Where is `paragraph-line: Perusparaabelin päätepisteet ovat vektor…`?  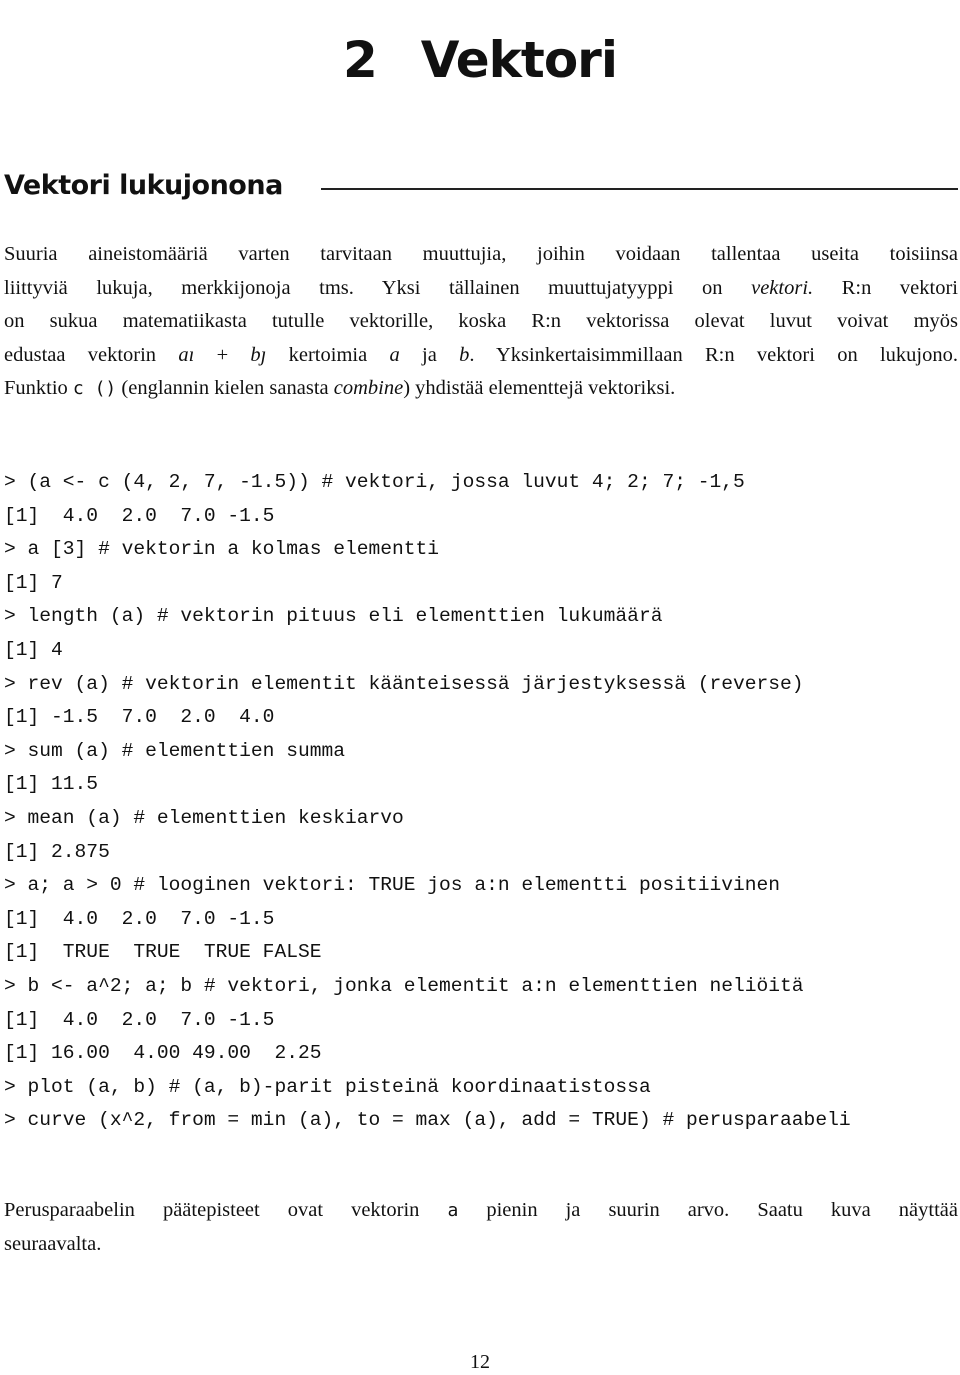
paragraph-line: Perusparaabelin päätepisteet ovat vektor… is located at coordinates (481, 1211).